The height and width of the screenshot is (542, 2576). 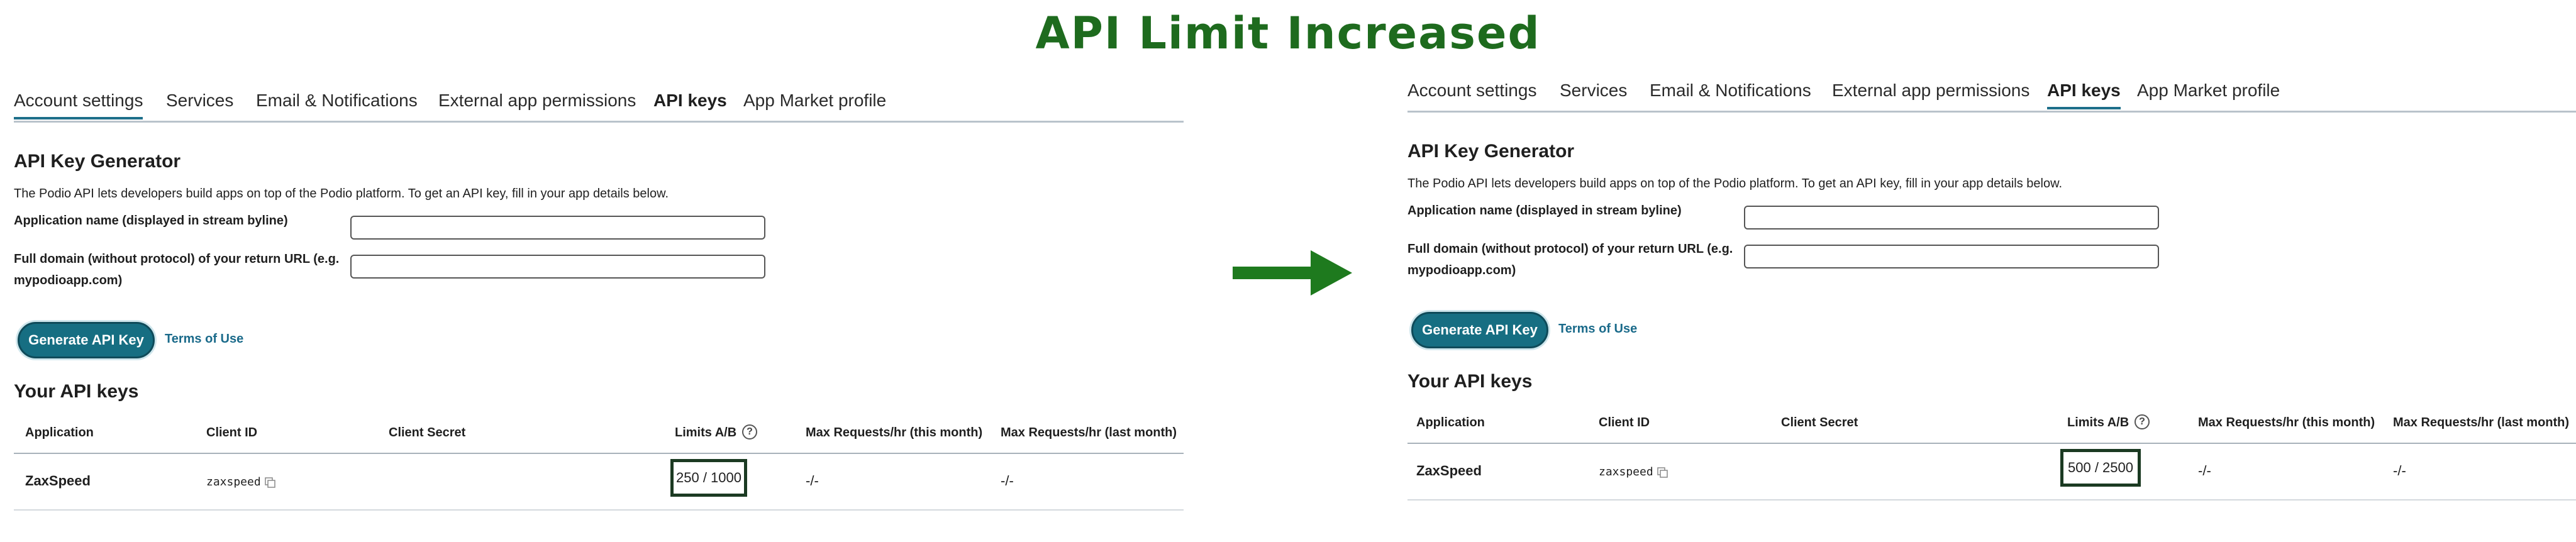 I want to click on limits-highlight: 500 / 2500, so click(x=2100, y=468).